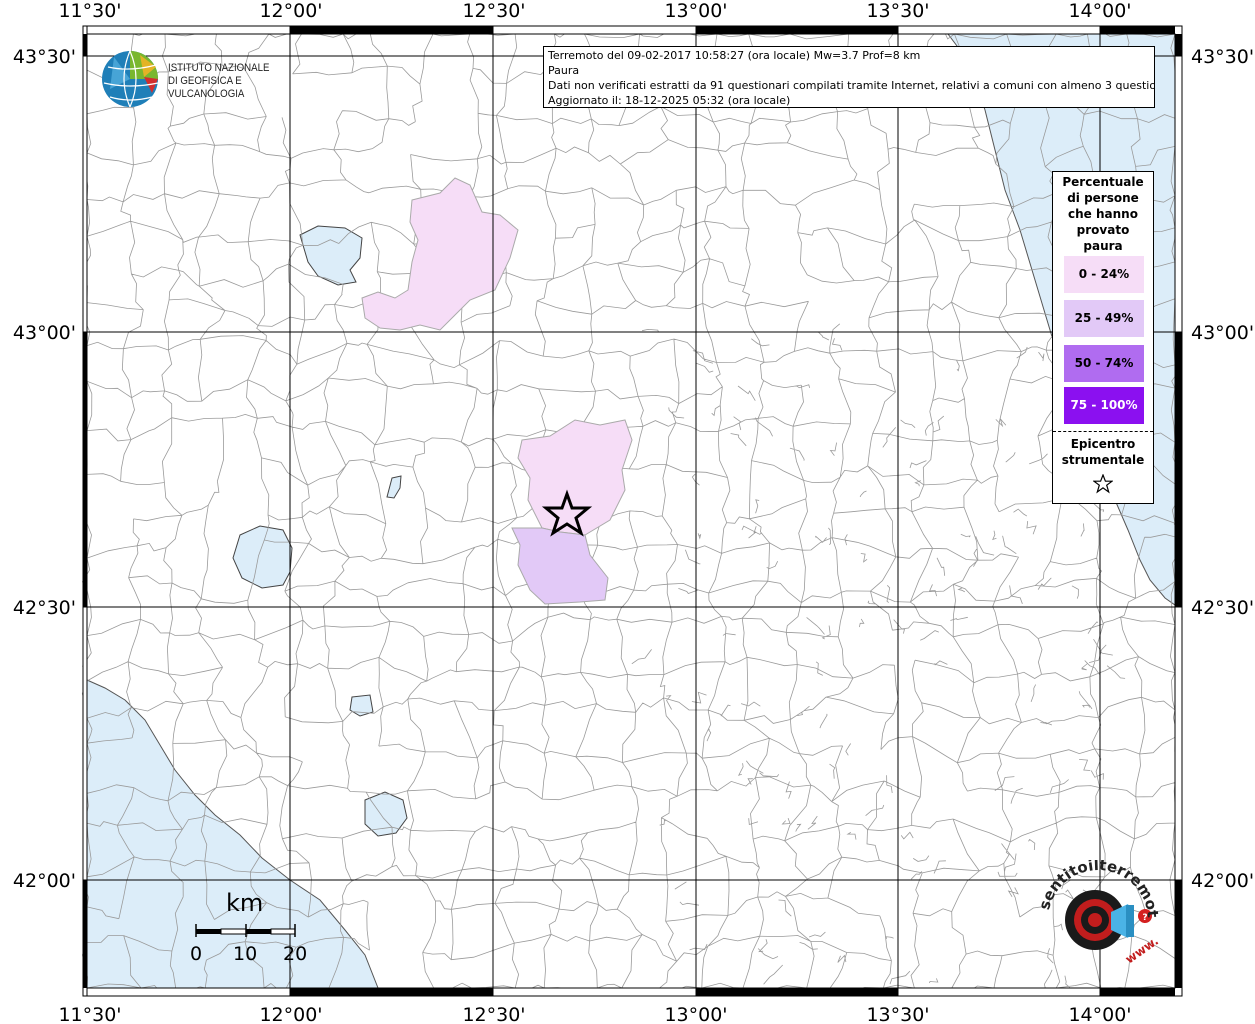 The width and height of the screenshot is (1255, 1024). Describe the element at coordinates (44, 608) in the screenshot. I see `left-label-42-30: 42°30'` at that location.